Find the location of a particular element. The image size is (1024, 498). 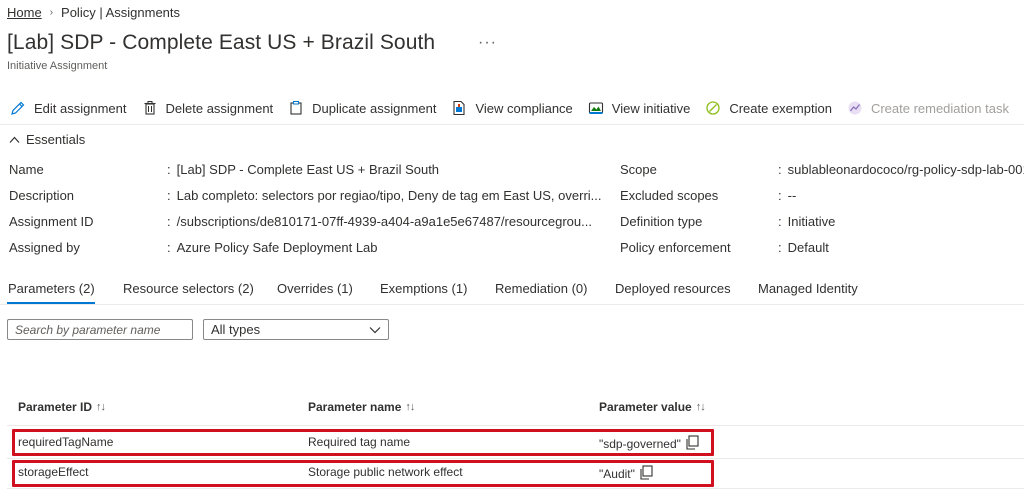

tab-parameters: Parameters (2) is located at coordinates (51, 288).